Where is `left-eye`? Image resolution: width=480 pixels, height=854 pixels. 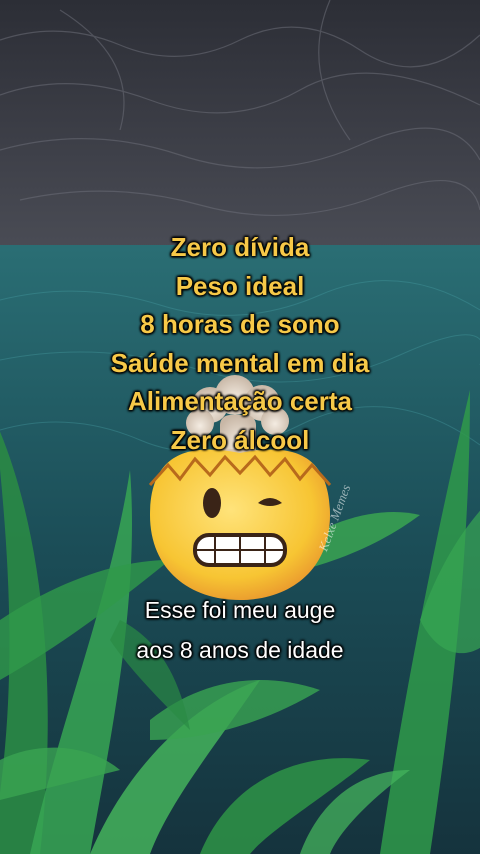
left-eye is located at coordinates (212, 503).